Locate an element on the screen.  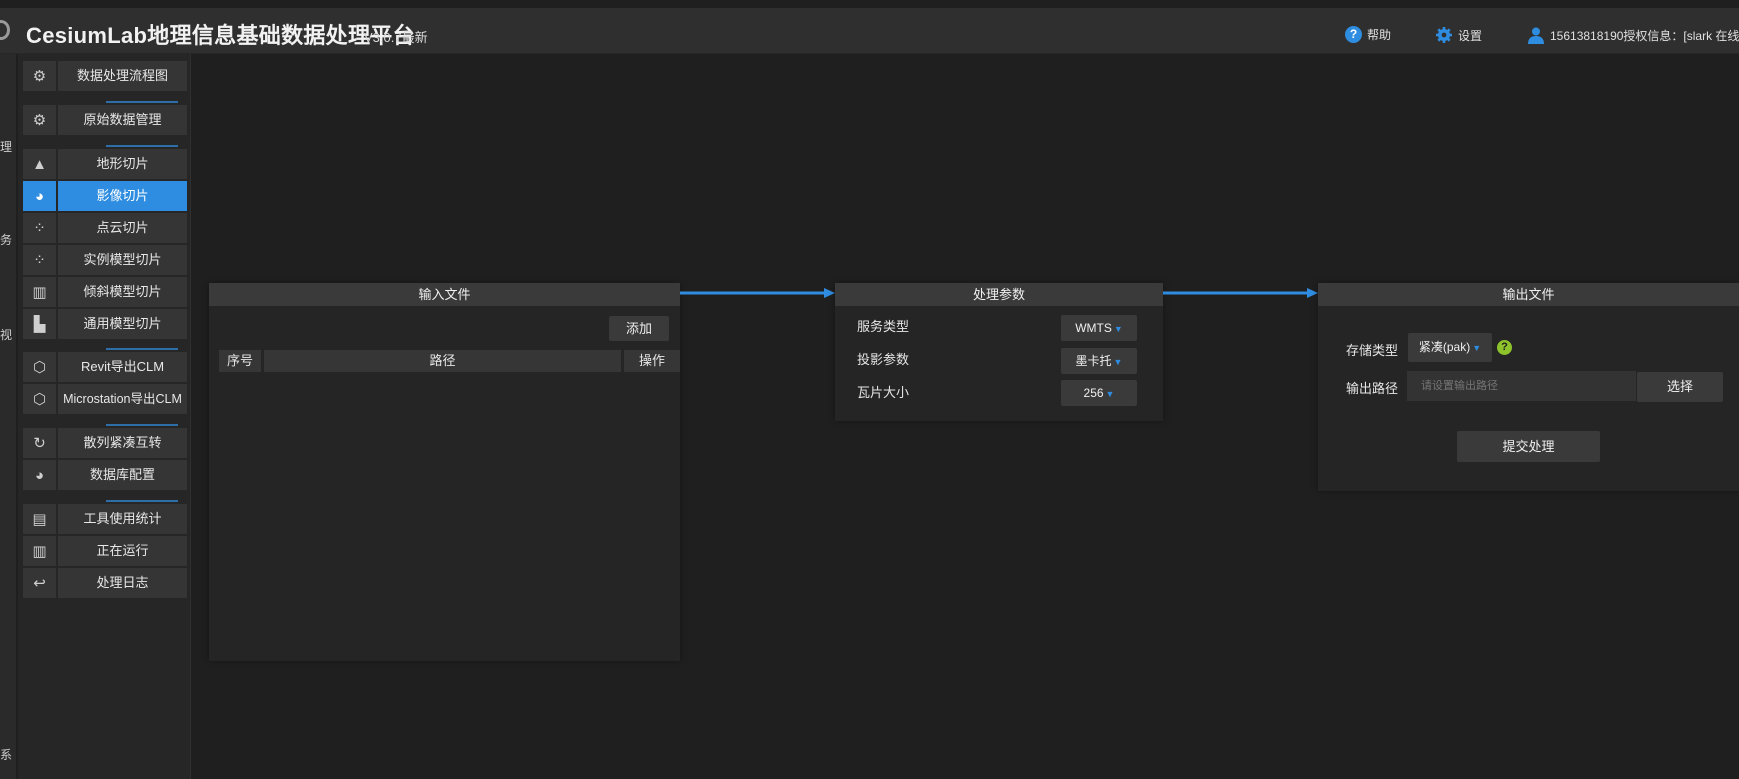
add-button: 添加 is located at coordinates (639, 328).